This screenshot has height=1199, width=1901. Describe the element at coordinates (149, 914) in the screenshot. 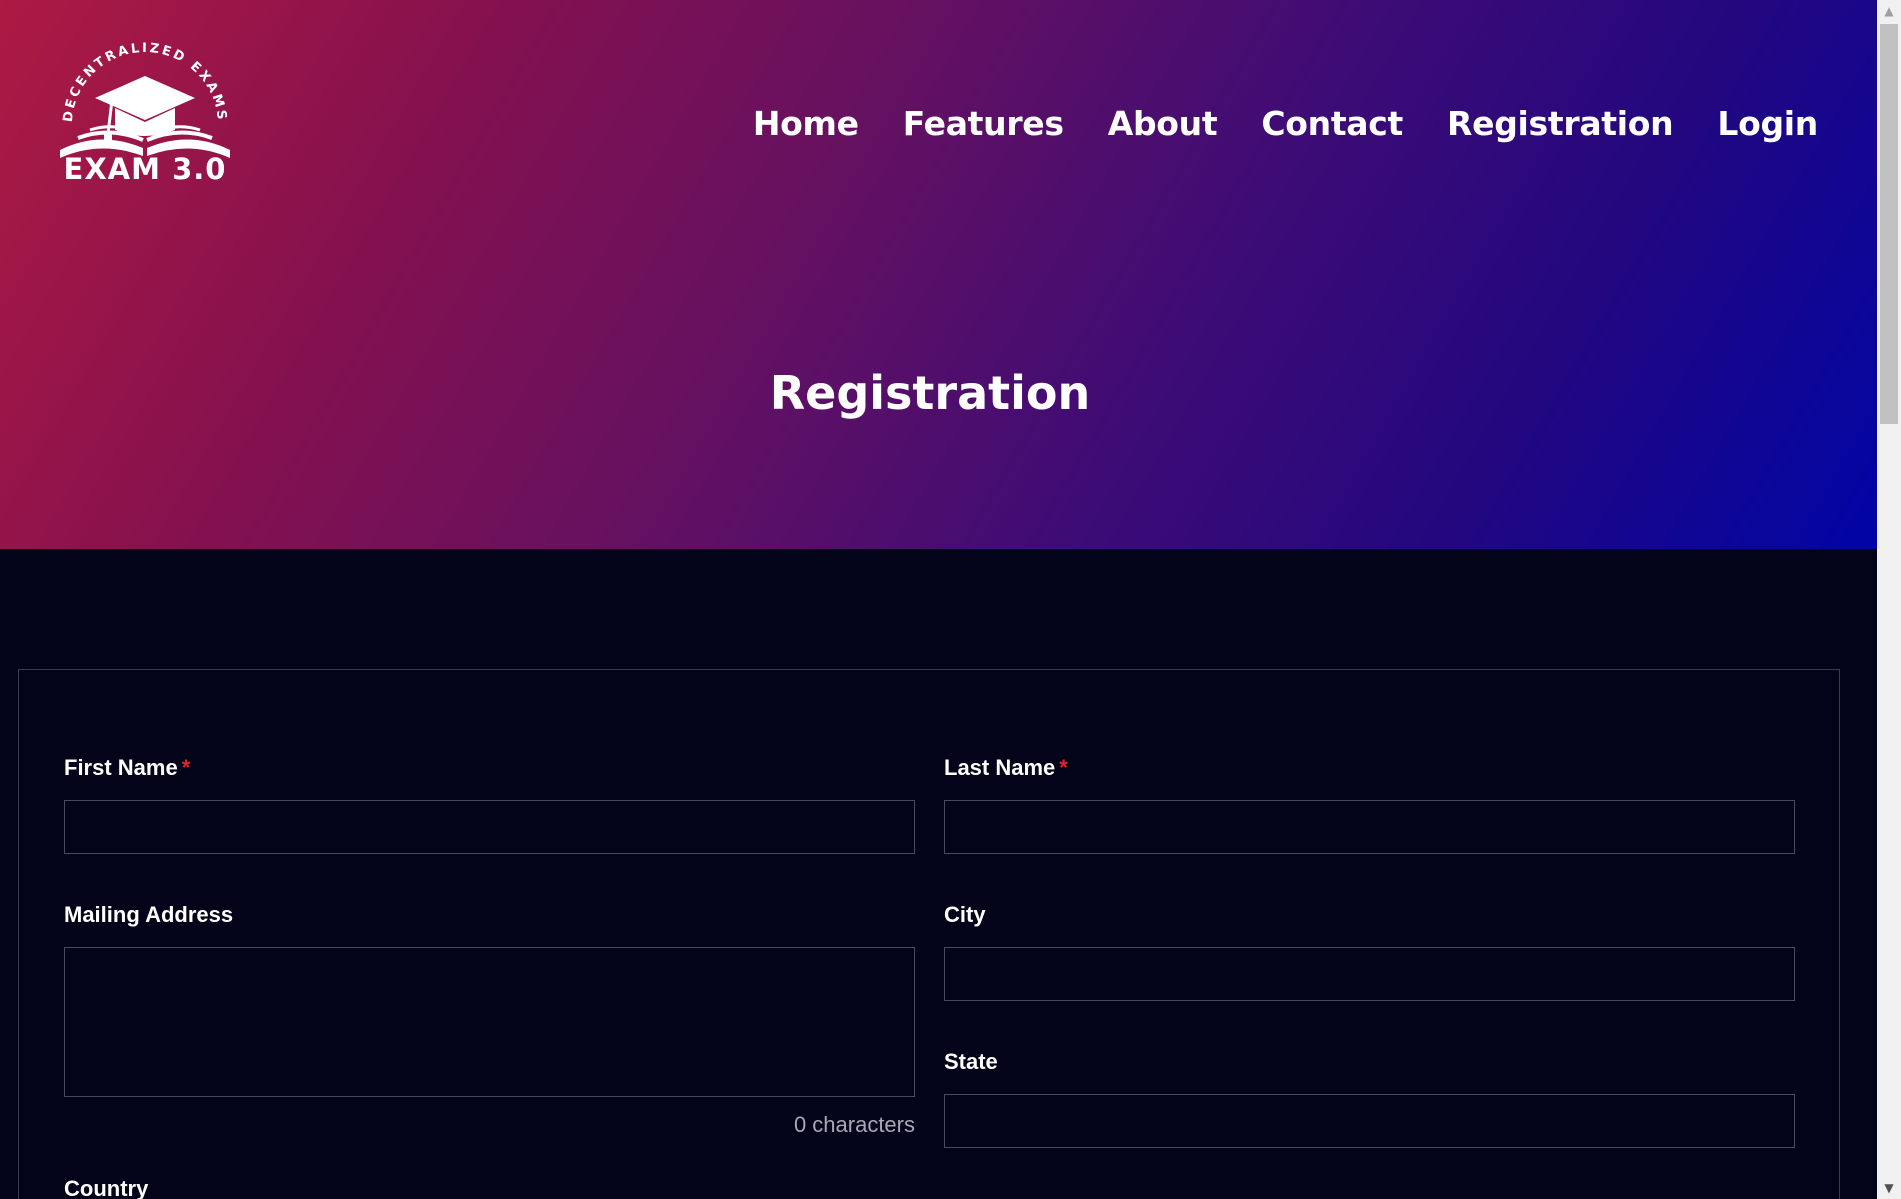

I see `mailing-address-label: Mailing Address` at that location.